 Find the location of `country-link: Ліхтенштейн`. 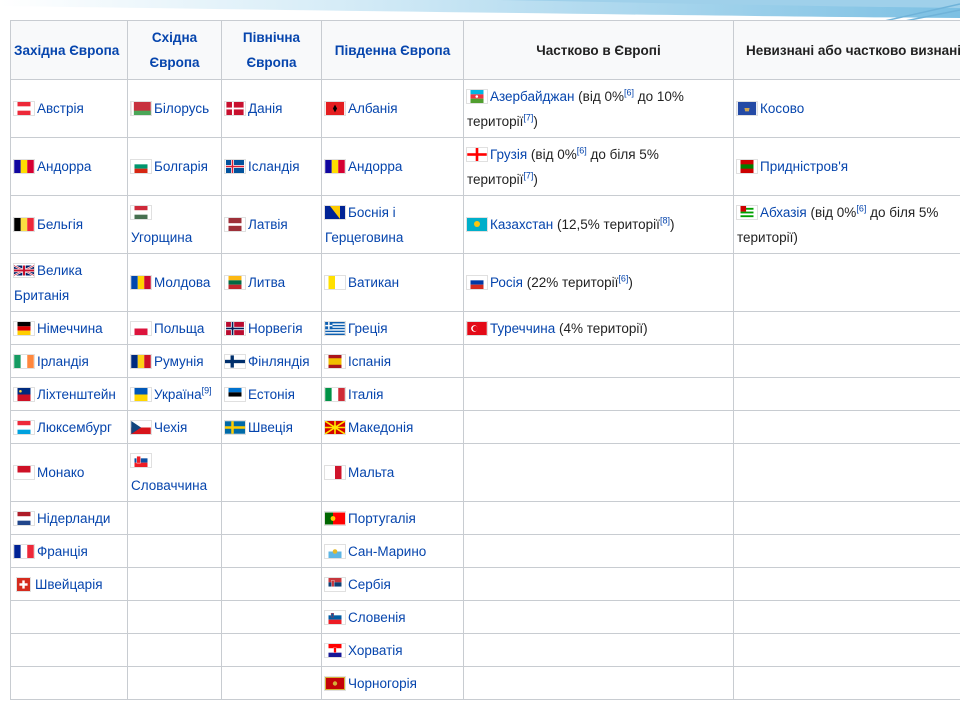

country-link: Ліхтенштейн is located at coordinates (76, 394).